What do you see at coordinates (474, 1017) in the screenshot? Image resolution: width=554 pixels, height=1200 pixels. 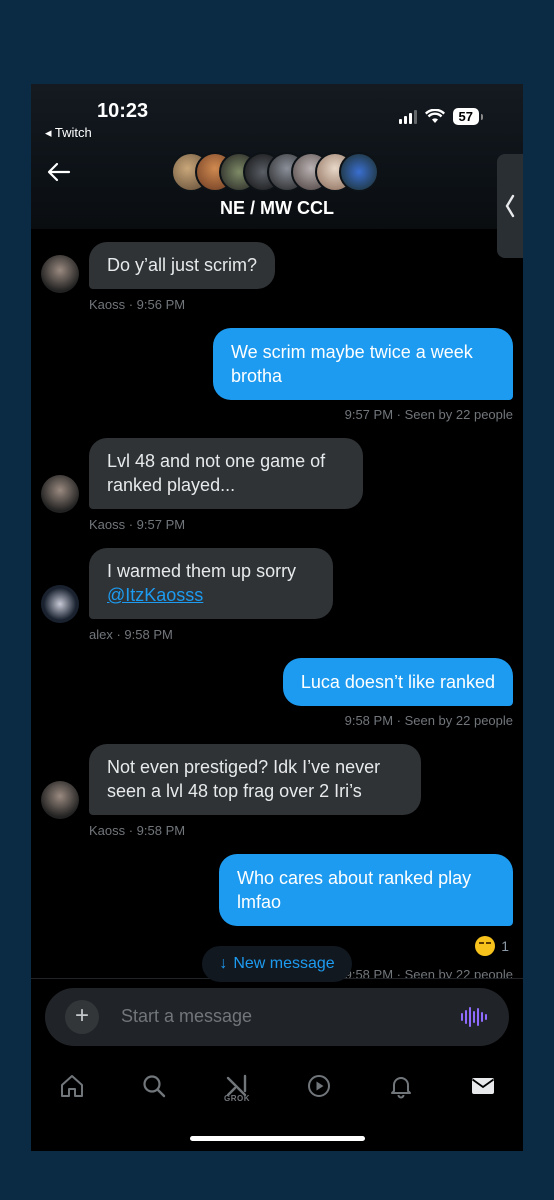 I see `voice-message-icon` at bounding box center [474, 1017].